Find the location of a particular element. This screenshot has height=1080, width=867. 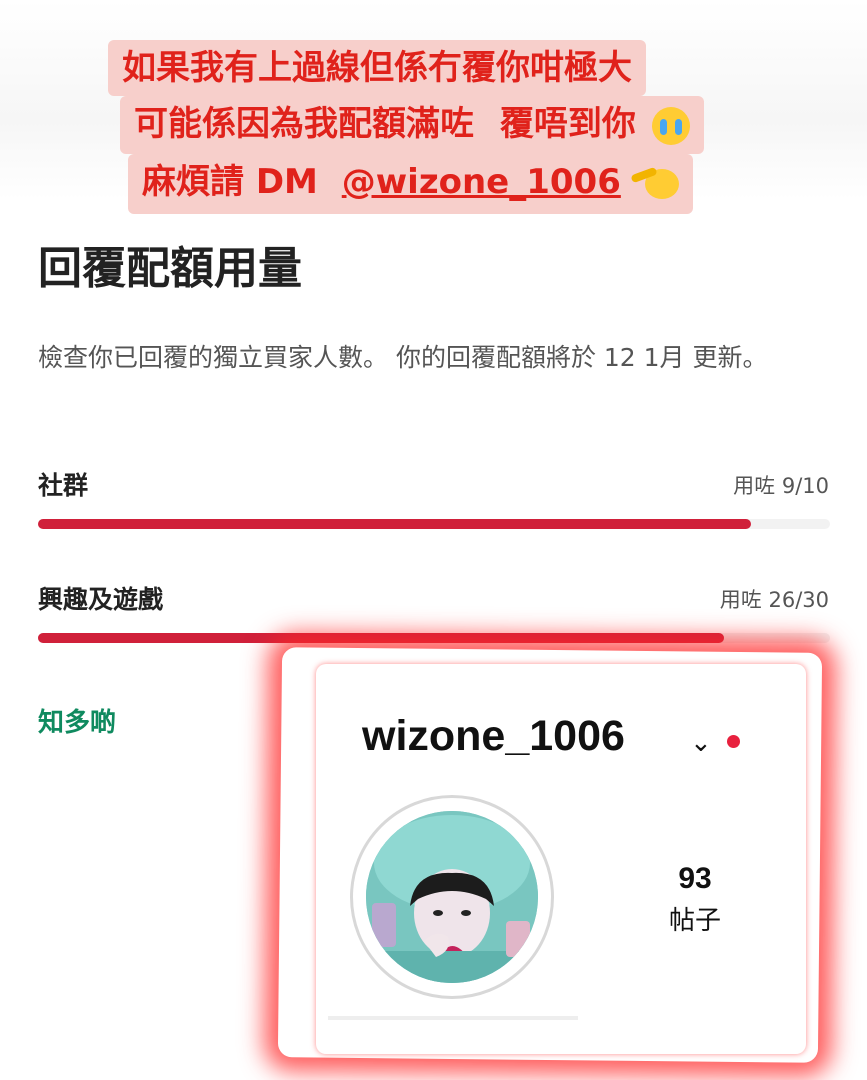

banner-line-3: 麻煩請 DM @wizone_1006 is located at coordinates (410, 184).